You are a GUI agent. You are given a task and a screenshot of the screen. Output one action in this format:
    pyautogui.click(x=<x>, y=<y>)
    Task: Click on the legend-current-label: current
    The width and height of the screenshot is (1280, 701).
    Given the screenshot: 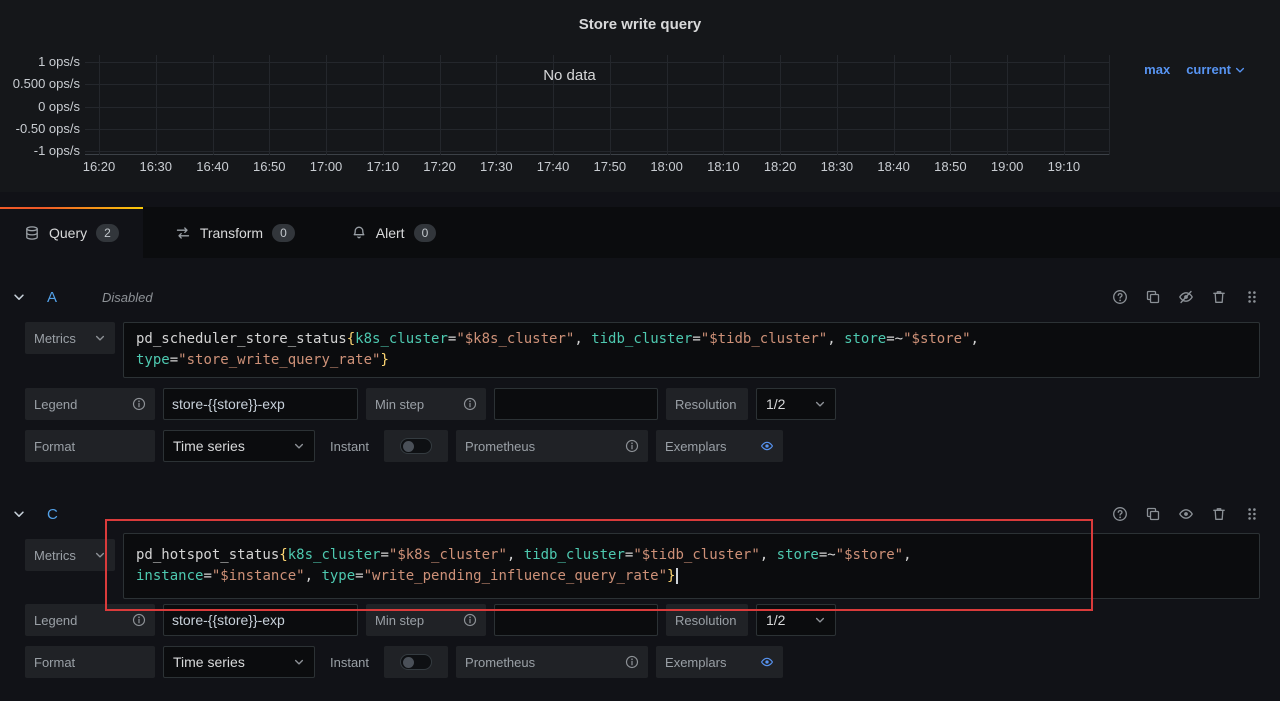 What is the action you would take?
    pyautogui.click(x=1208, y=69)
    